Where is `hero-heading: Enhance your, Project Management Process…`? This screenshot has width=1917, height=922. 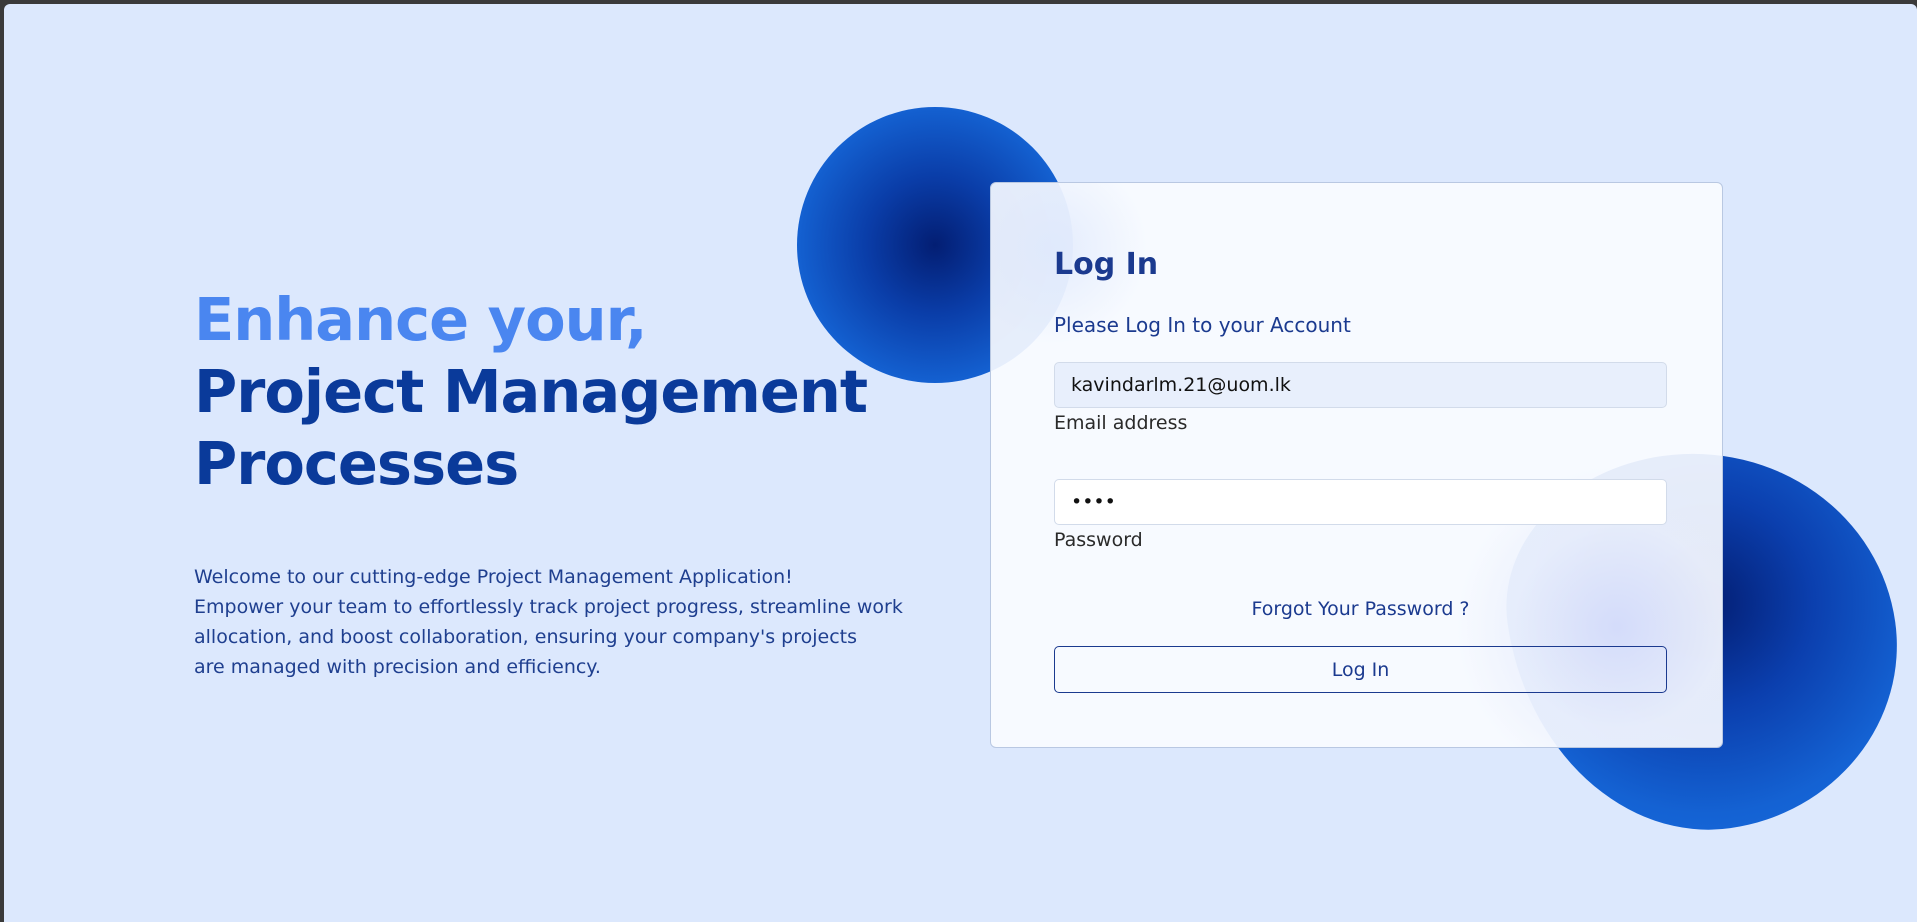
hero-heading: Enhance your, Project Management Process… is located at coordinates (574, 392).